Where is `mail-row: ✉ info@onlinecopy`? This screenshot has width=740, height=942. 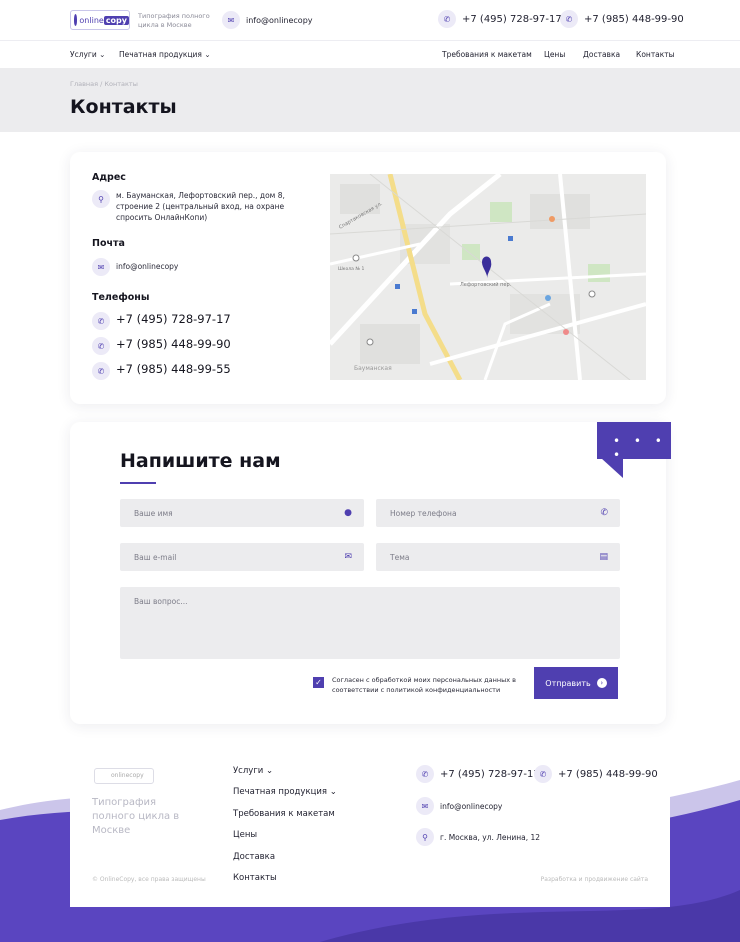
mail-row: ✉ info@onlinecopy is located at coordinates (135, 267).